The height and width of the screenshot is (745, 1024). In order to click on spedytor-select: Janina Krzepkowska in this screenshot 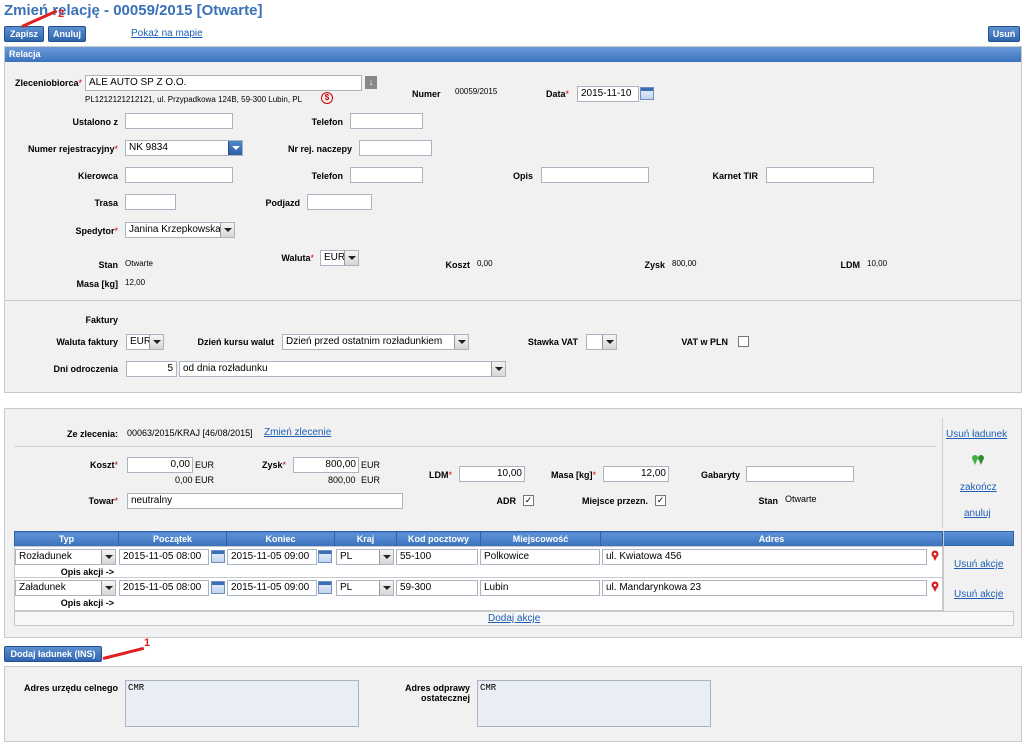, I will do `click(180, 230)`.